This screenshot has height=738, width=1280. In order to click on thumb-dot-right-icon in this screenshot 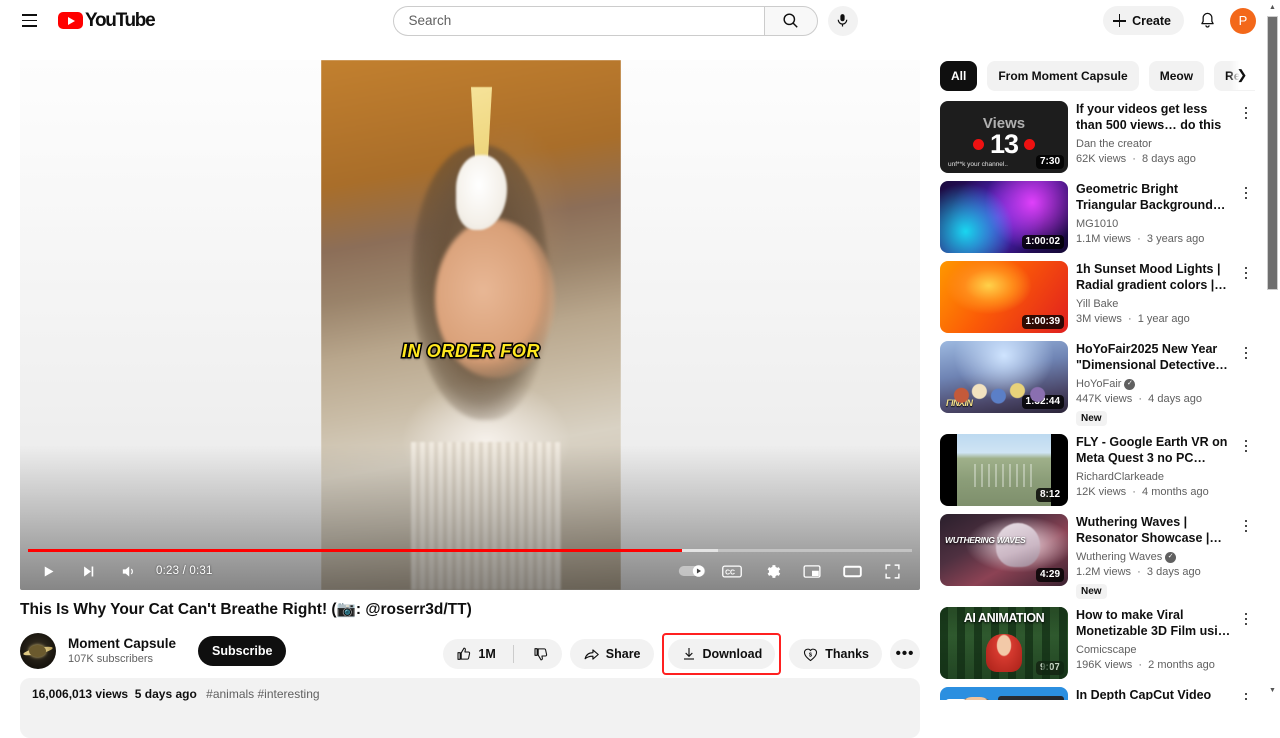, I will do `click(1030, 144)`.